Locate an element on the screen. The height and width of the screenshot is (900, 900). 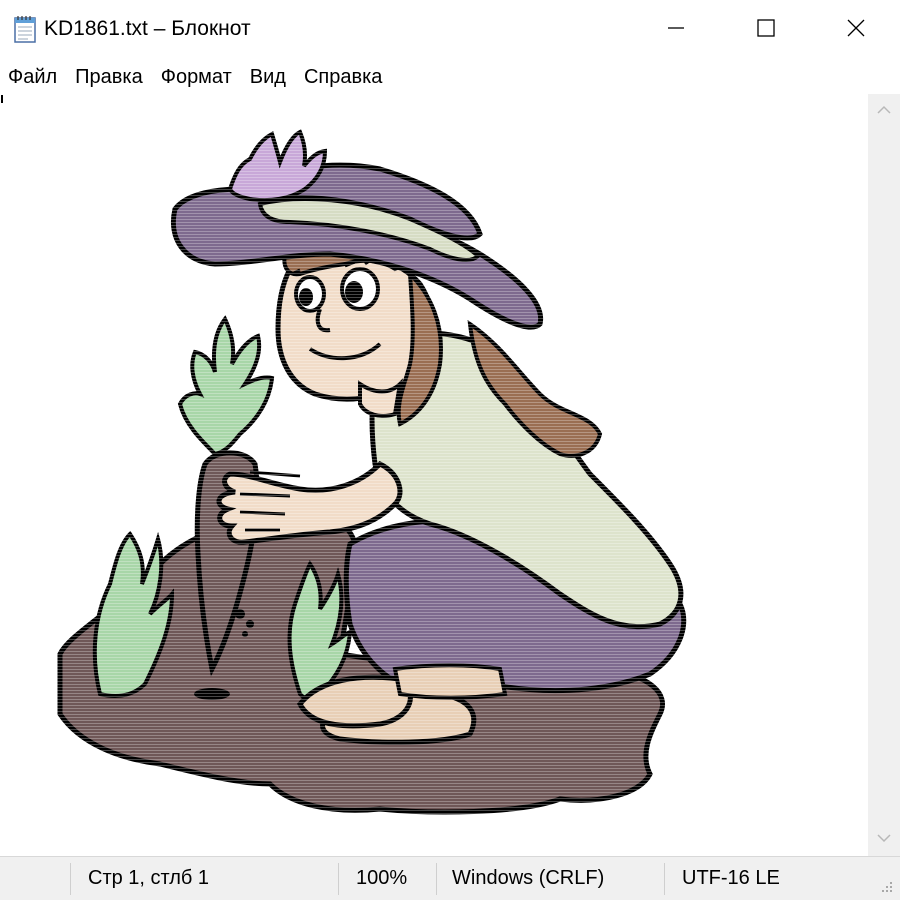
scroll-down-button is located at coordinates (884, 839).